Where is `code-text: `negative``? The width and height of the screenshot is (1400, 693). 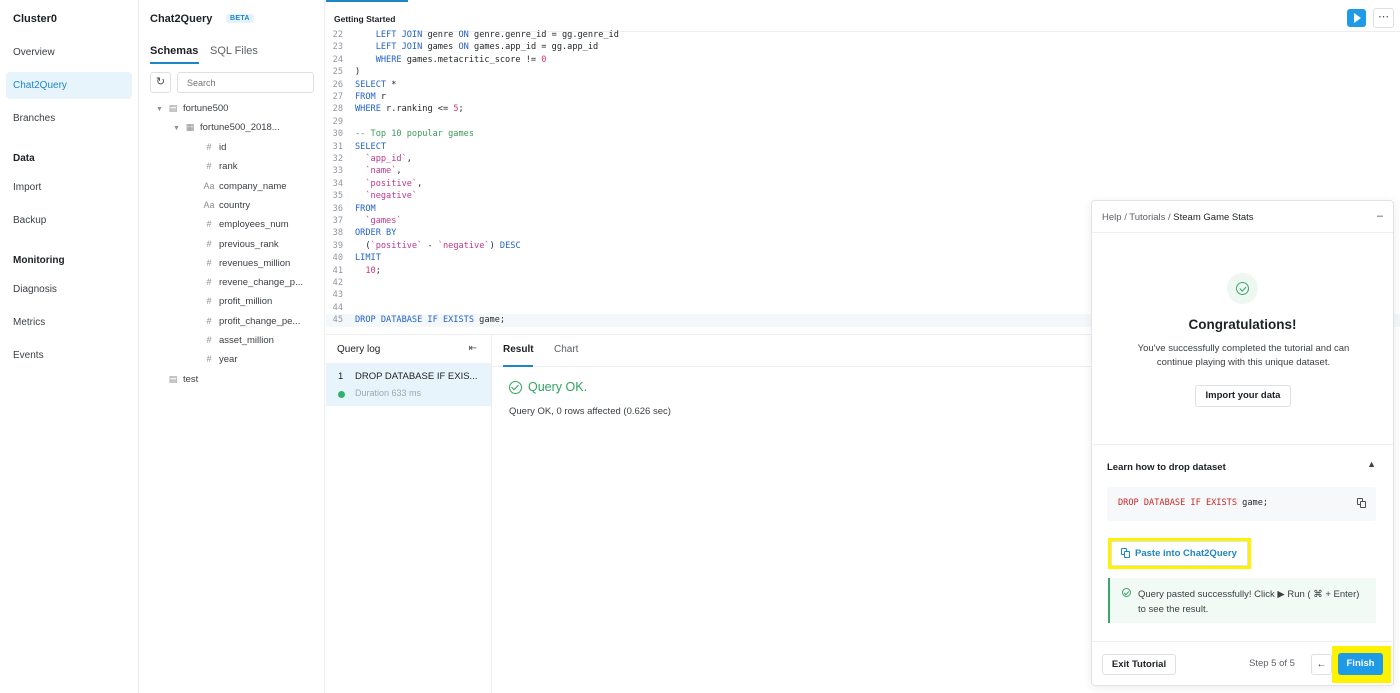
code-text: `negative` is located at coordinates (391, 196).